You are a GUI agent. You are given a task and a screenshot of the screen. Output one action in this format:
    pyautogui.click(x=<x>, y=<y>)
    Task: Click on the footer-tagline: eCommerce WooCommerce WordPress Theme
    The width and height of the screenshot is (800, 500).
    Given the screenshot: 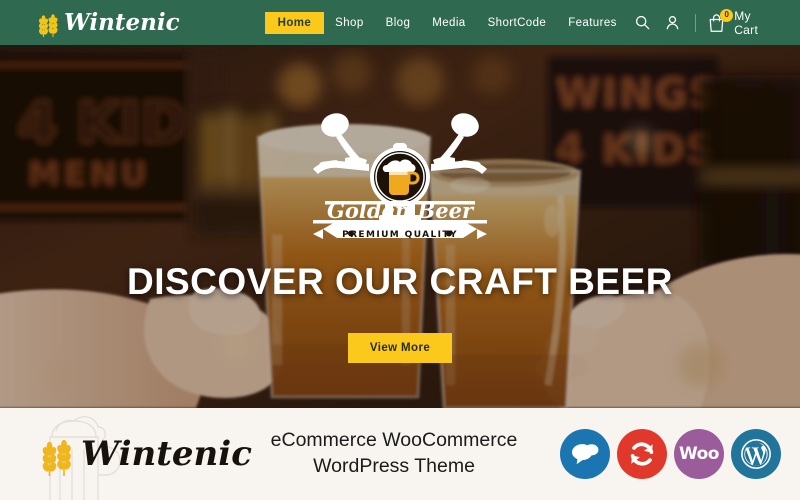 What is the action you would take?
    pyautogui.click(x=394, y=454)
    